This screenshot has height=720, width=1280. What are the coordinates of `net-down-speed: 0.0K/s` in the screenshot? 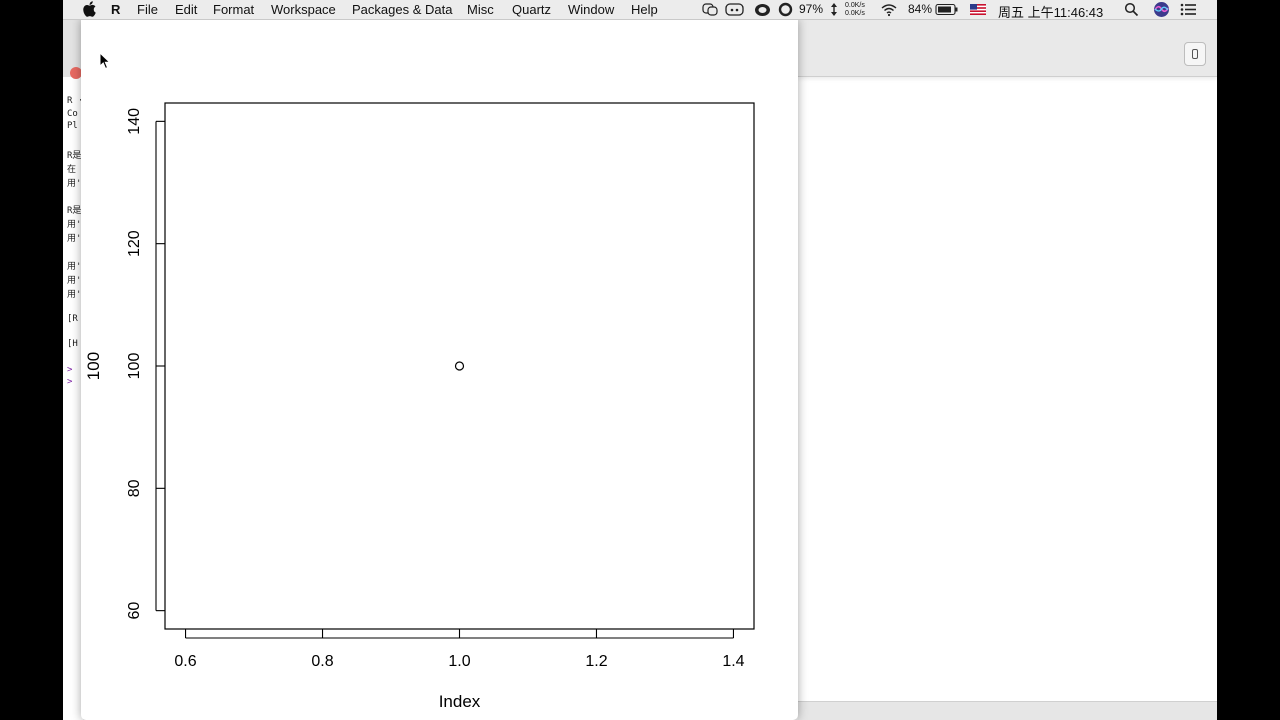 It's located at (855, 13).